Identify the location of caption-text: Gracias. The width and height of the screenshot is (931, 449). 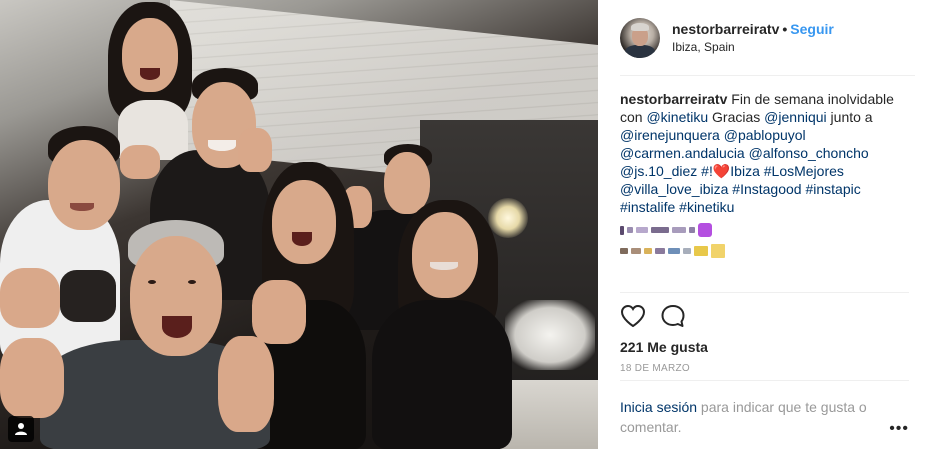
(736, 117).